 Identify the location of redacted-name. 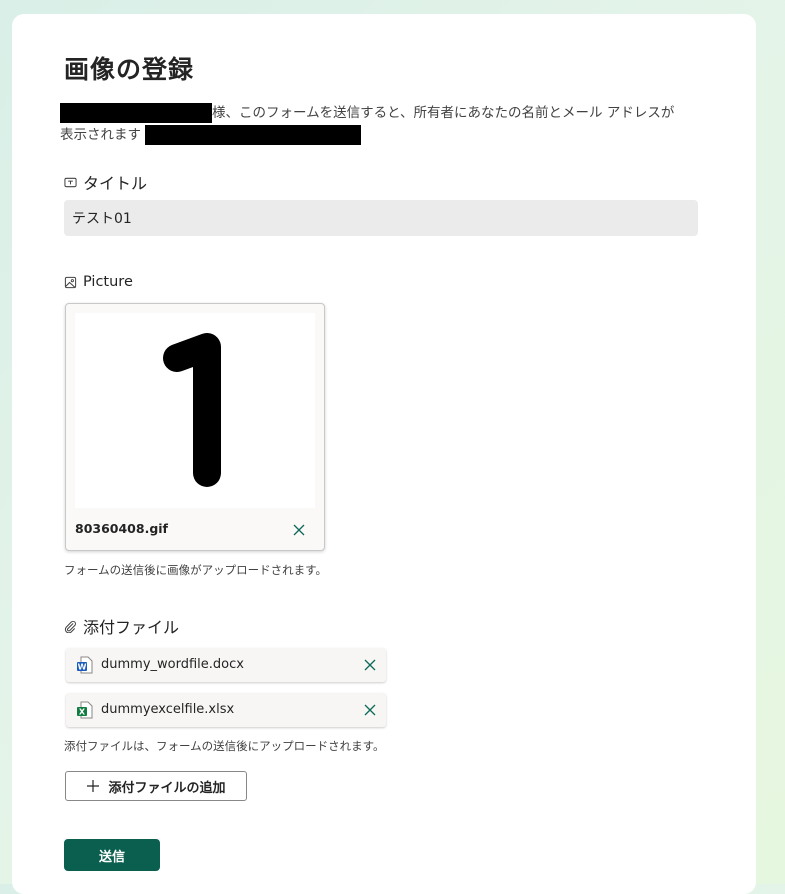
(136, 113).